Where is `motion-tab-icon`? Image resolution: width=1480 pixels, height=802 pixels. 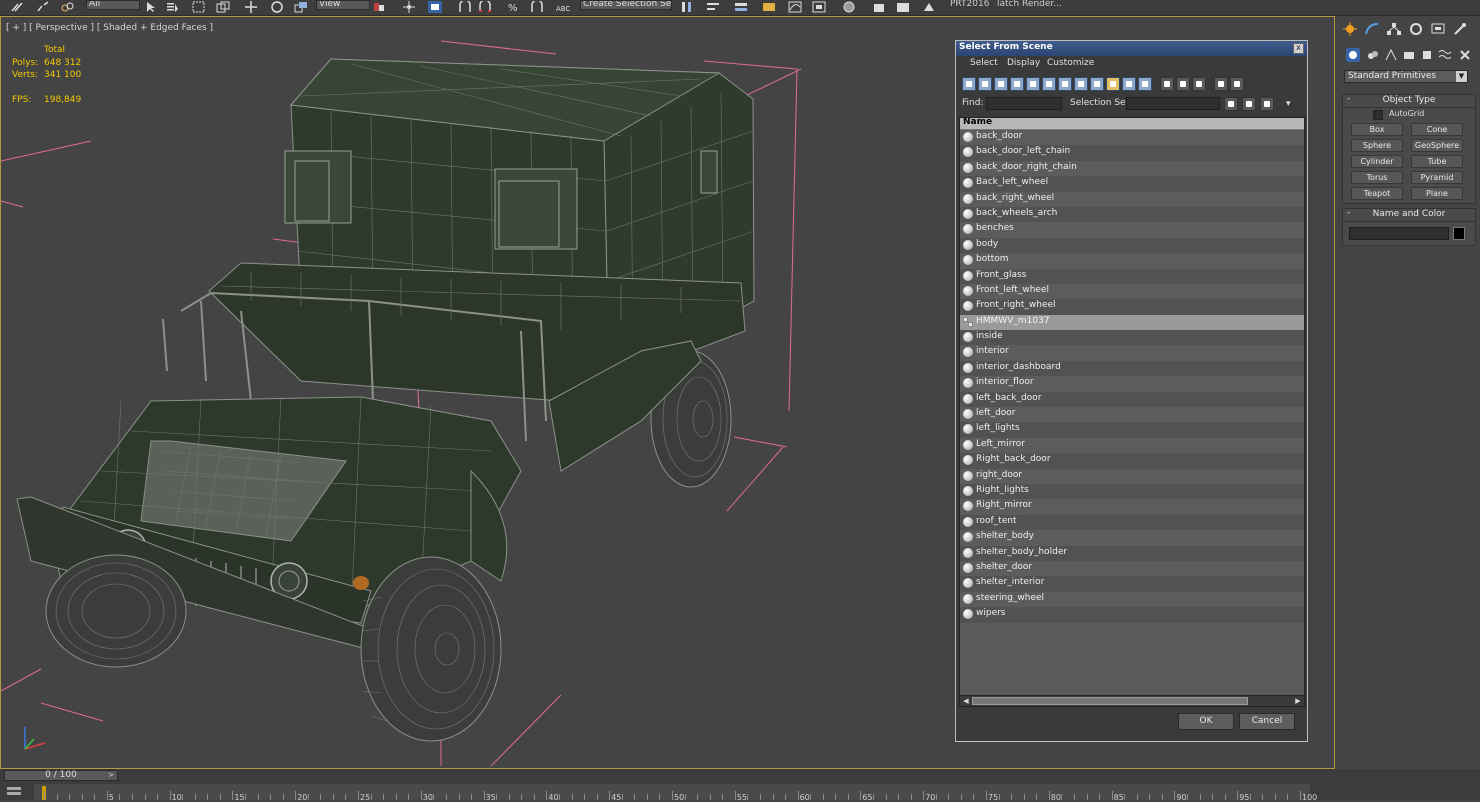
motion-tab-icon is located at coordinates (1416, 29).